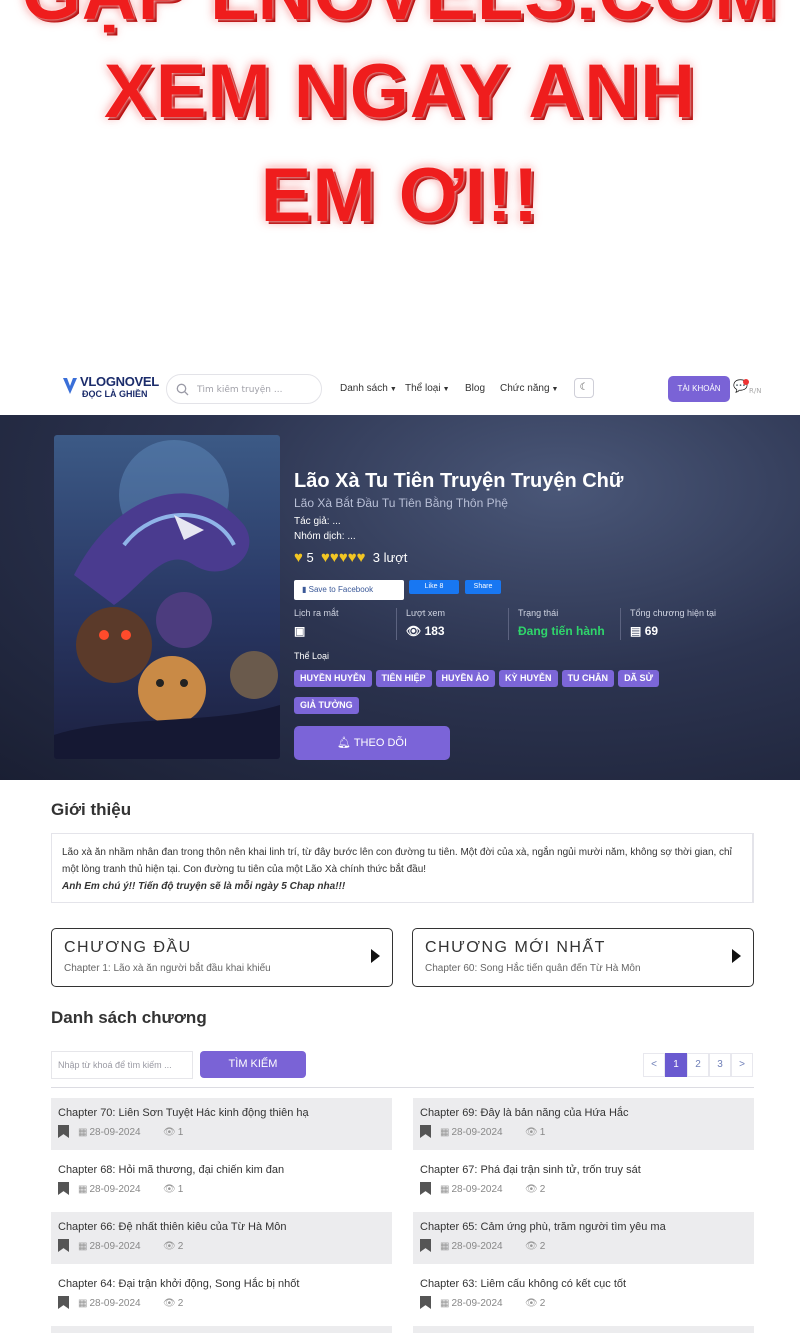 The image size is (800, 1333). Describe the element at coordinates (699, 389) in the screenshot. I see `account-button: TÀI KHOẢN` at that location.